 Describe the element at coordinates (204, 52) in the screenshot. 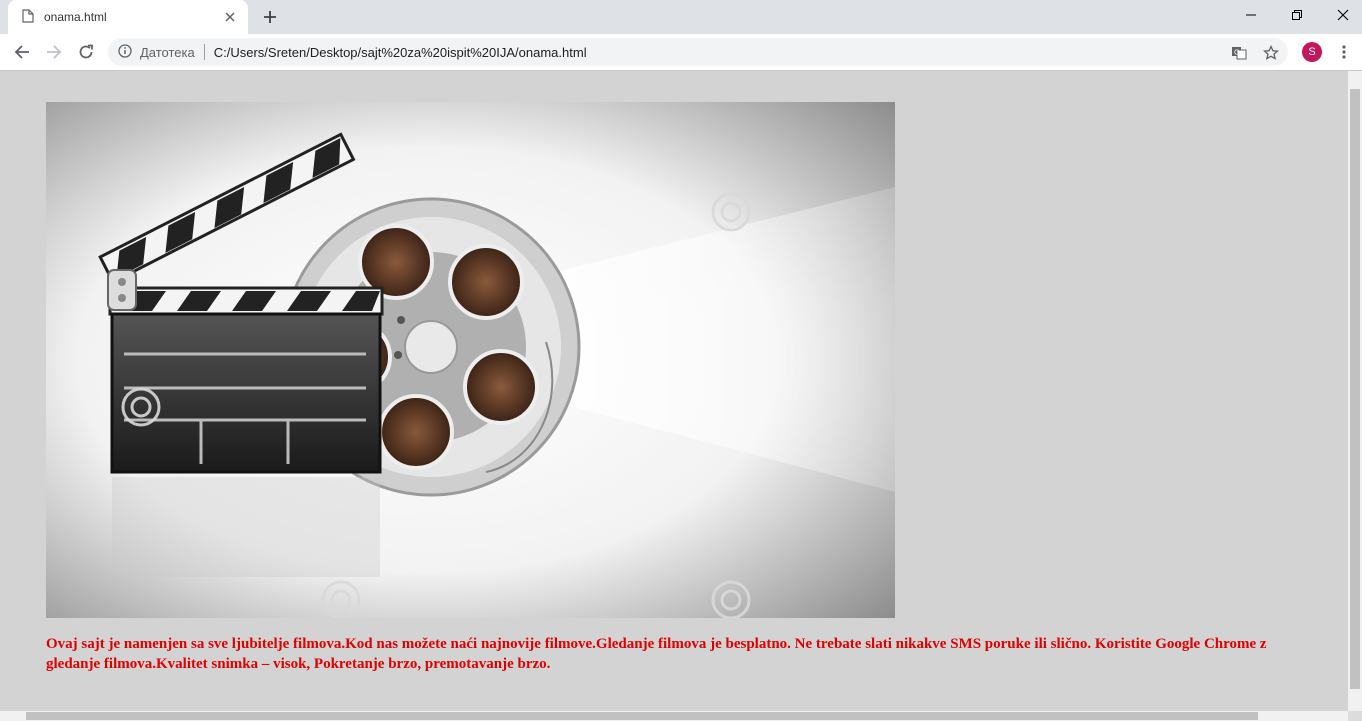

I see `divider` at that location.